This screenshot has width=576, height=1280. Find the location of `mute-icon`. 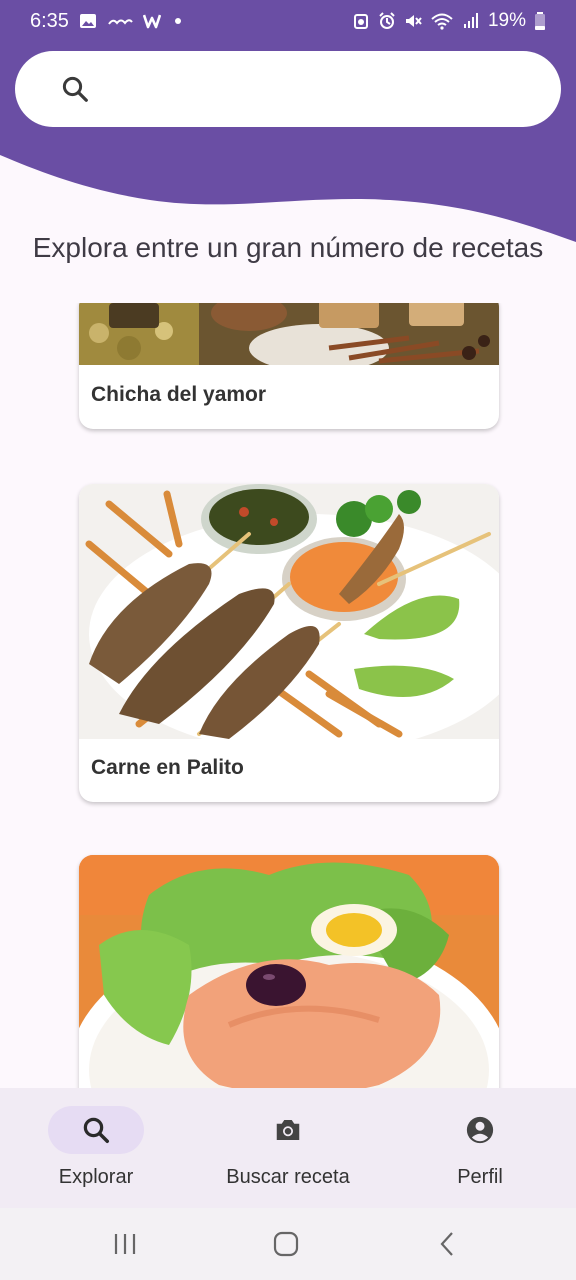

mute-icon is located at coordinates (413, 21).